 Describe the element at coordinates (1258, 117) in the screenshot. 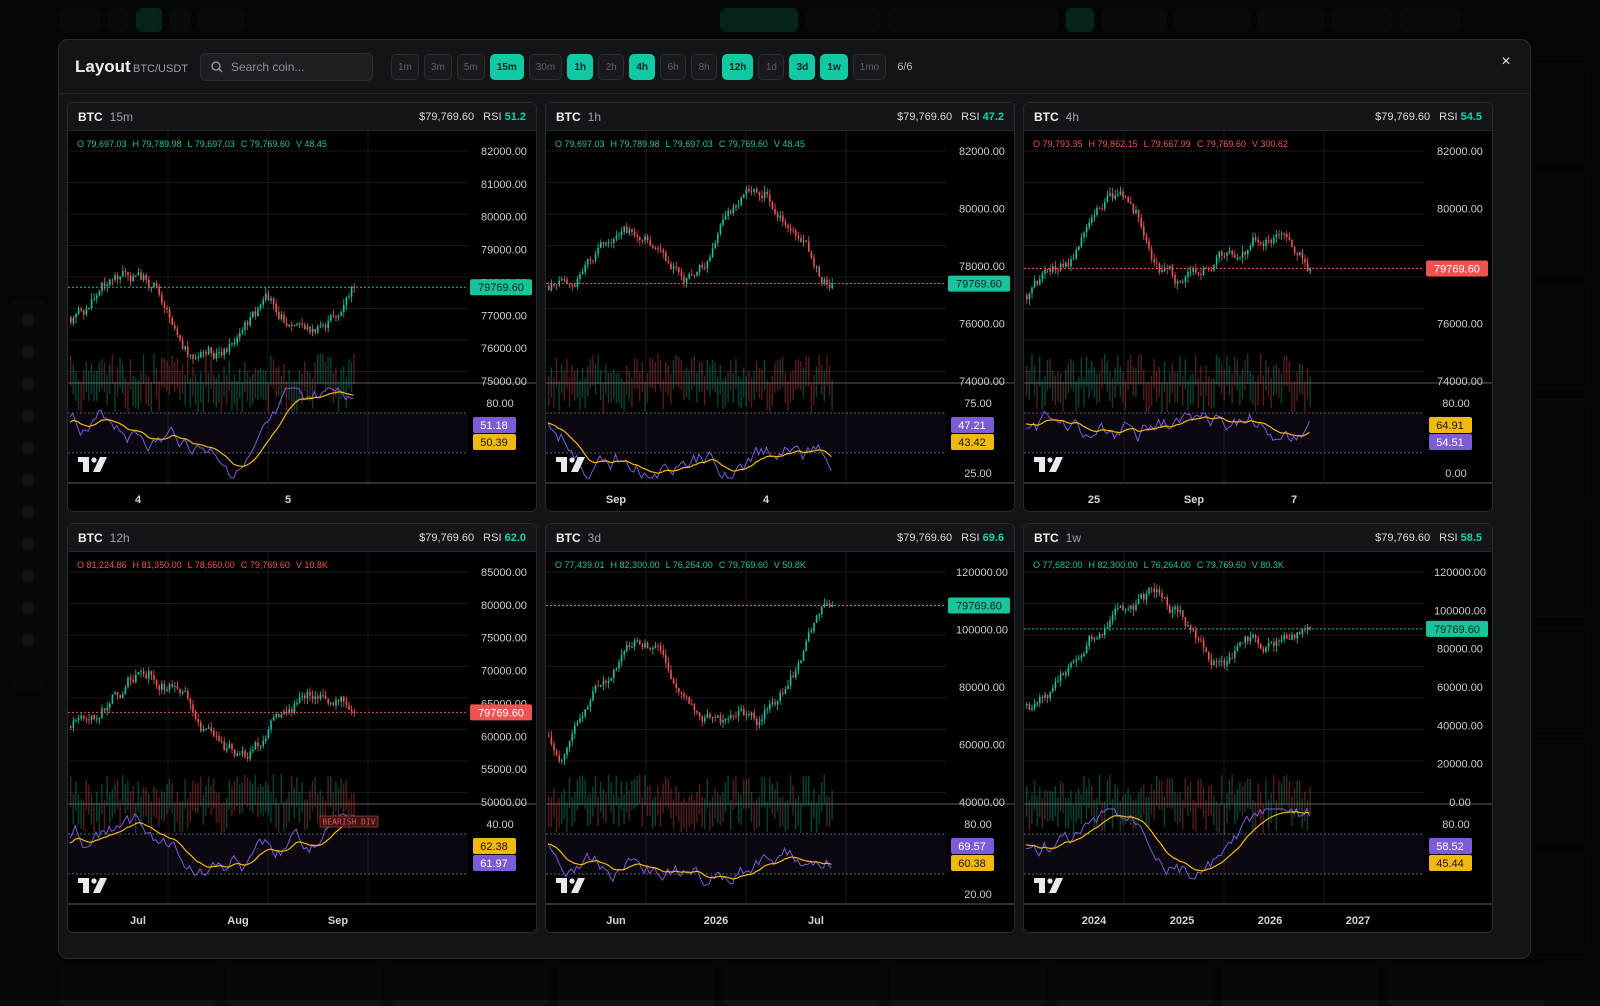

I see `panel-header: BTC 4h $79,769.60 RSI 54.5` at that location.